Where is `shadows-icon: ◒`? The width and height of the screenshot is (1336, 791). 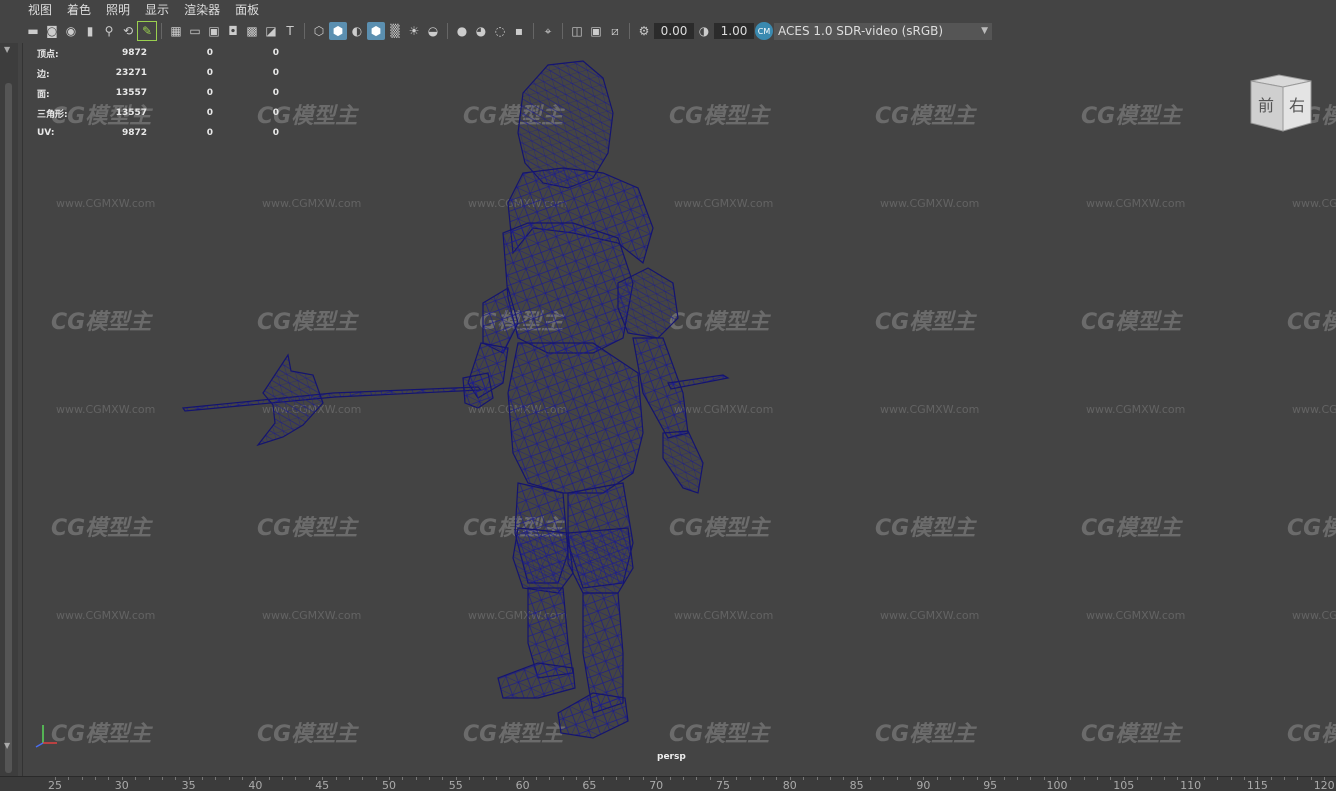
shadows-icon: ◒ is located at coordinates (433, 31).